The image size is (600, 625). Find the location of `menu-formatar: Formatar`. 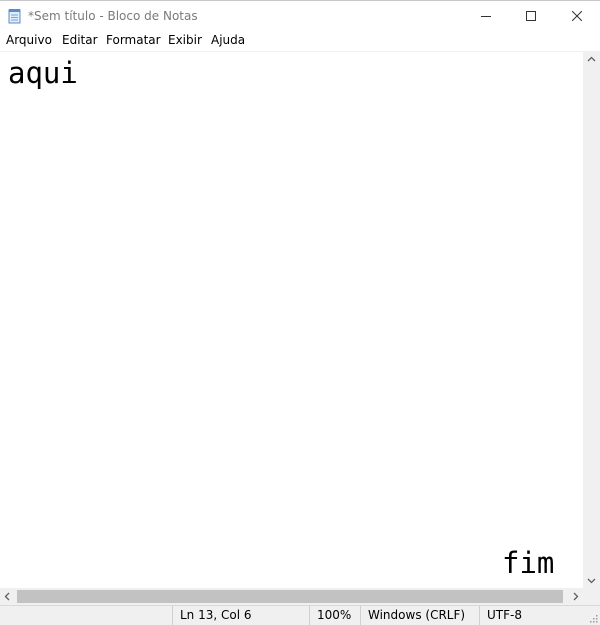

menu-formatar: Formatar is located at coordinates (133, 40).